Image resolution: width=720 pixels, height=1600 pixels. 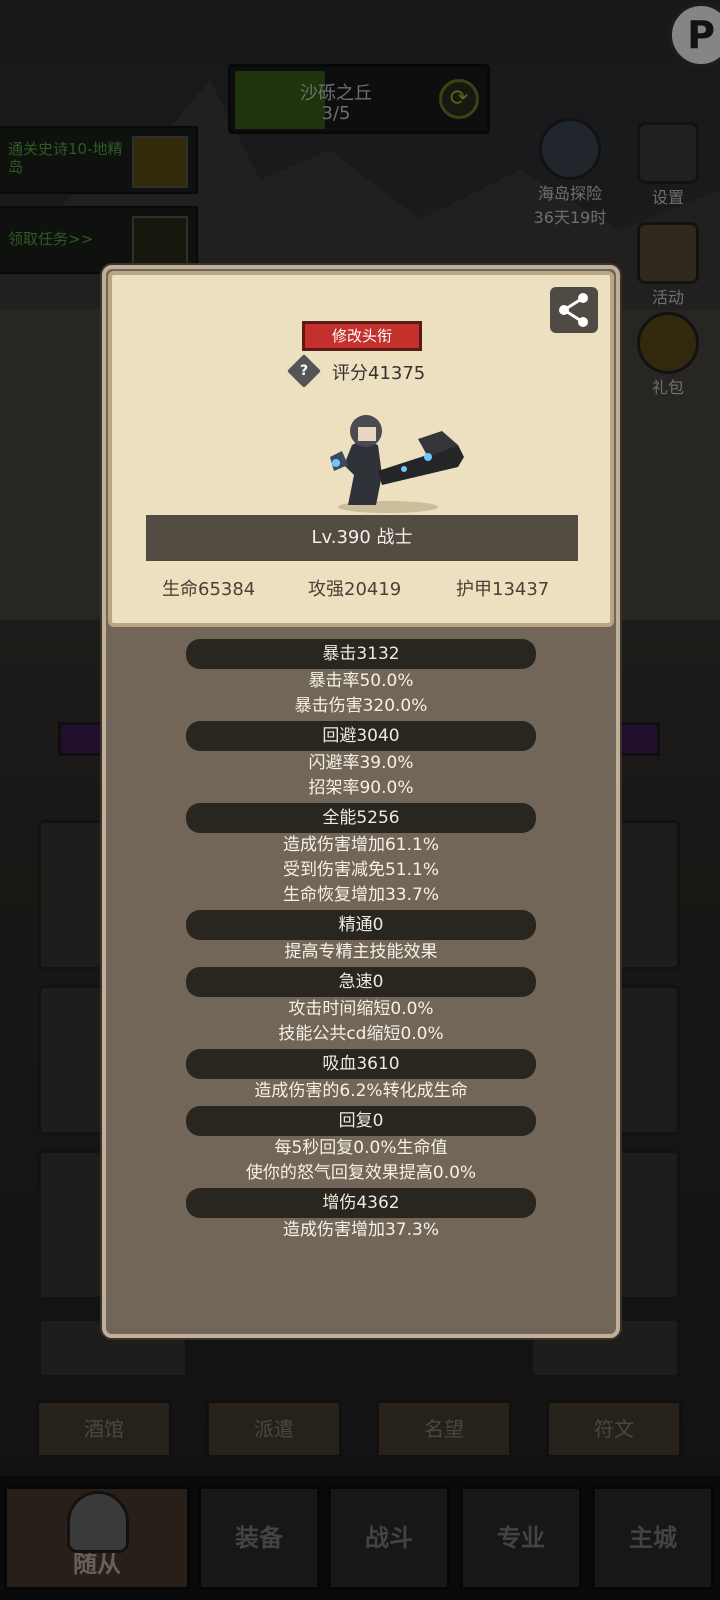 I want to click on score-value: 评分41375, so click(x=379, y=373).